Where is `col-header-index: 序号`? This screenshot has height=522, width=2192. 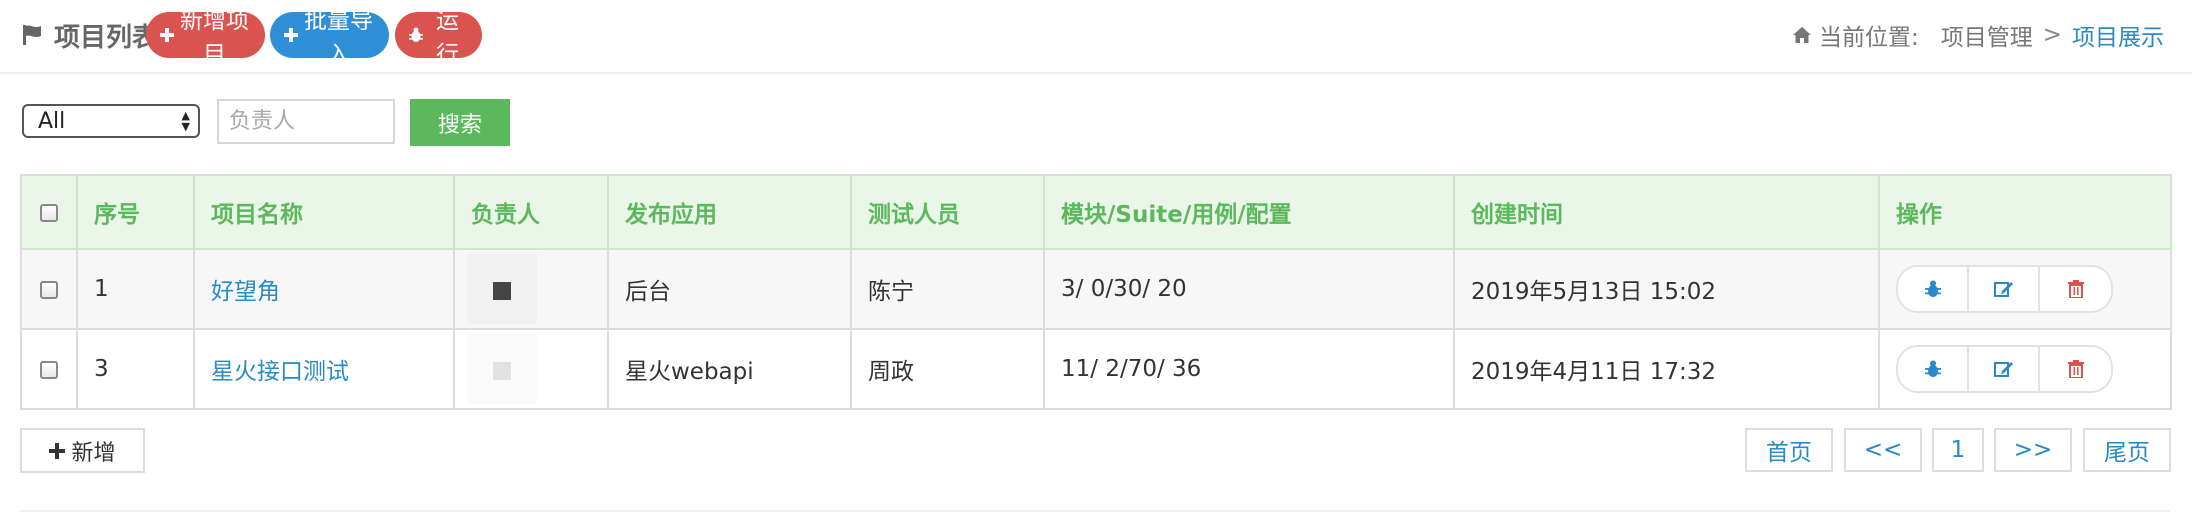 col-header-index: 序号 is located at coordinates (135, 212).